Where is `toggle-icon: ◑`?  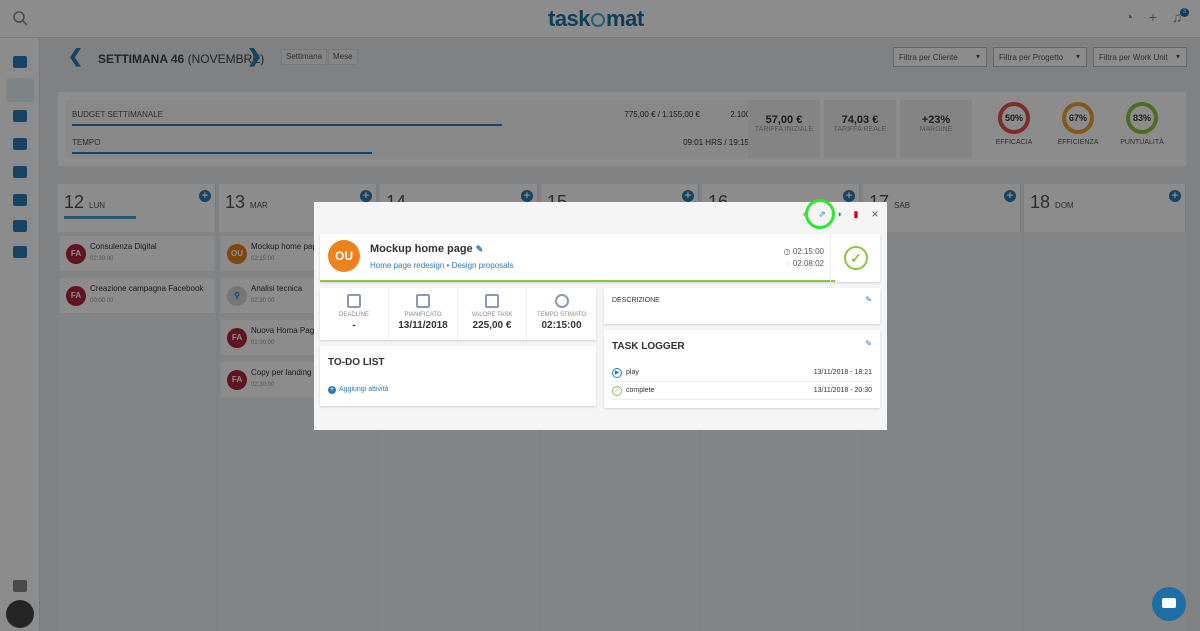 toggle-icon: ◑ is located at coordinates (839, 214).